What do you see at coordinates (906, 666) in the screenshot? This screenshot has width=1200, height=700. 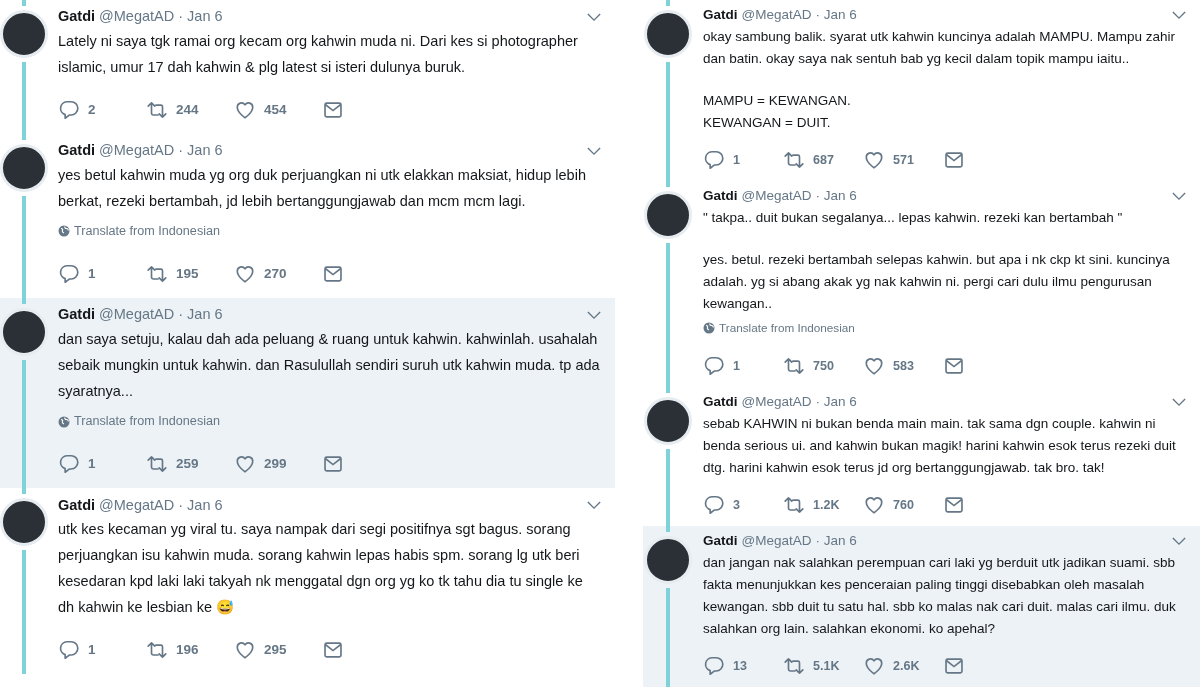 I see `like-count: 2.6K` at bounding box center [906, 666].